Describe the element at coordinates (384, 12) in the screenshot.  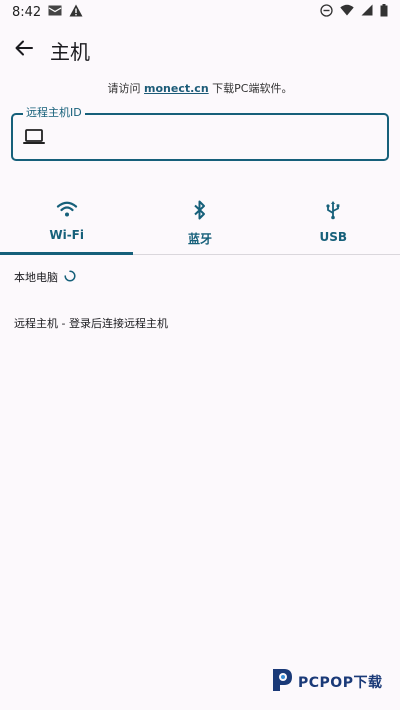
I see `battery-icon` at that location.